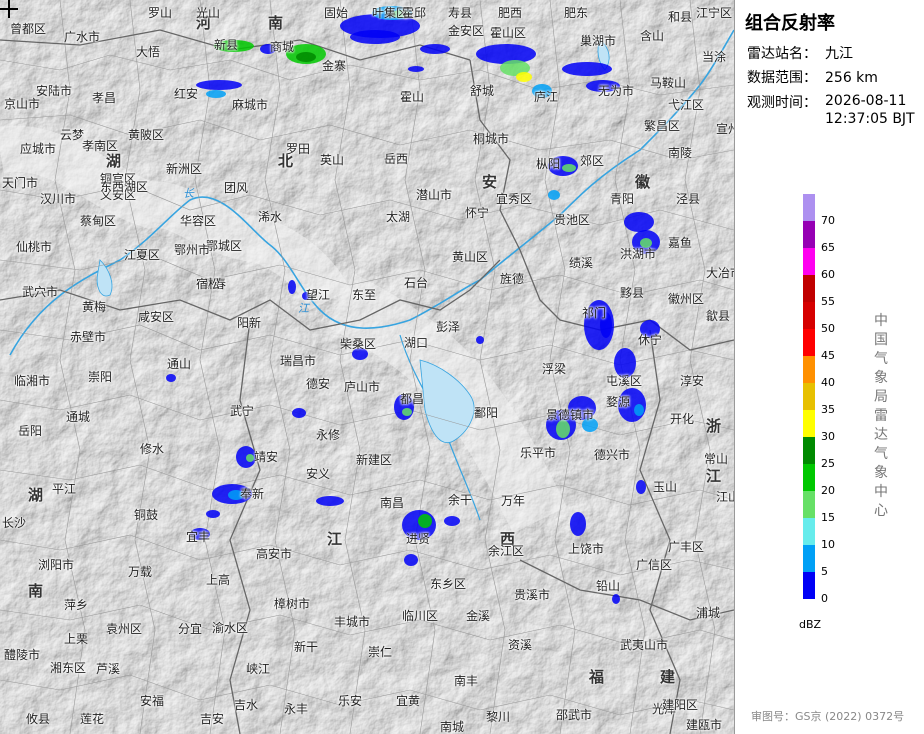 This screenshot has width=924, height=734. Describe the element at coordinates (224, 246) in the screenshot. I see `city-label: 鄂城区` at that location.